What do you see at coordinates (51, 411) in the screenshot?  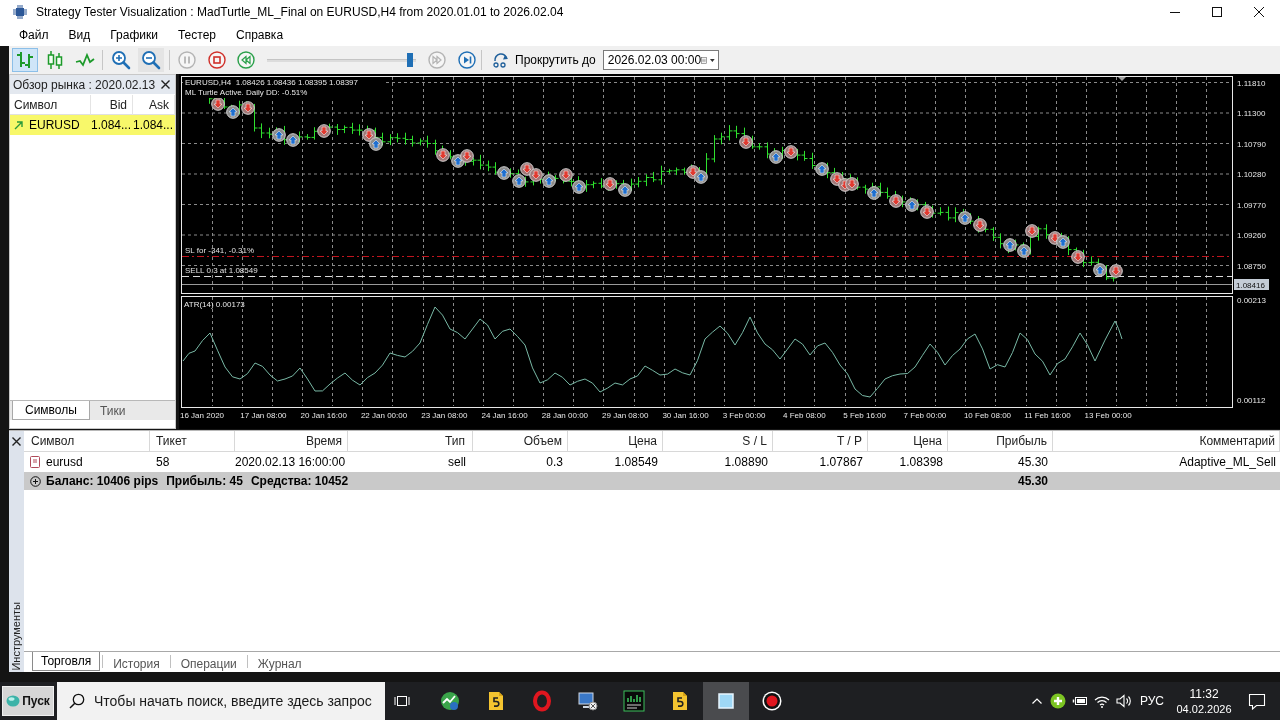 I see `panel-tab: Символы` at bounding box center [51, 411].